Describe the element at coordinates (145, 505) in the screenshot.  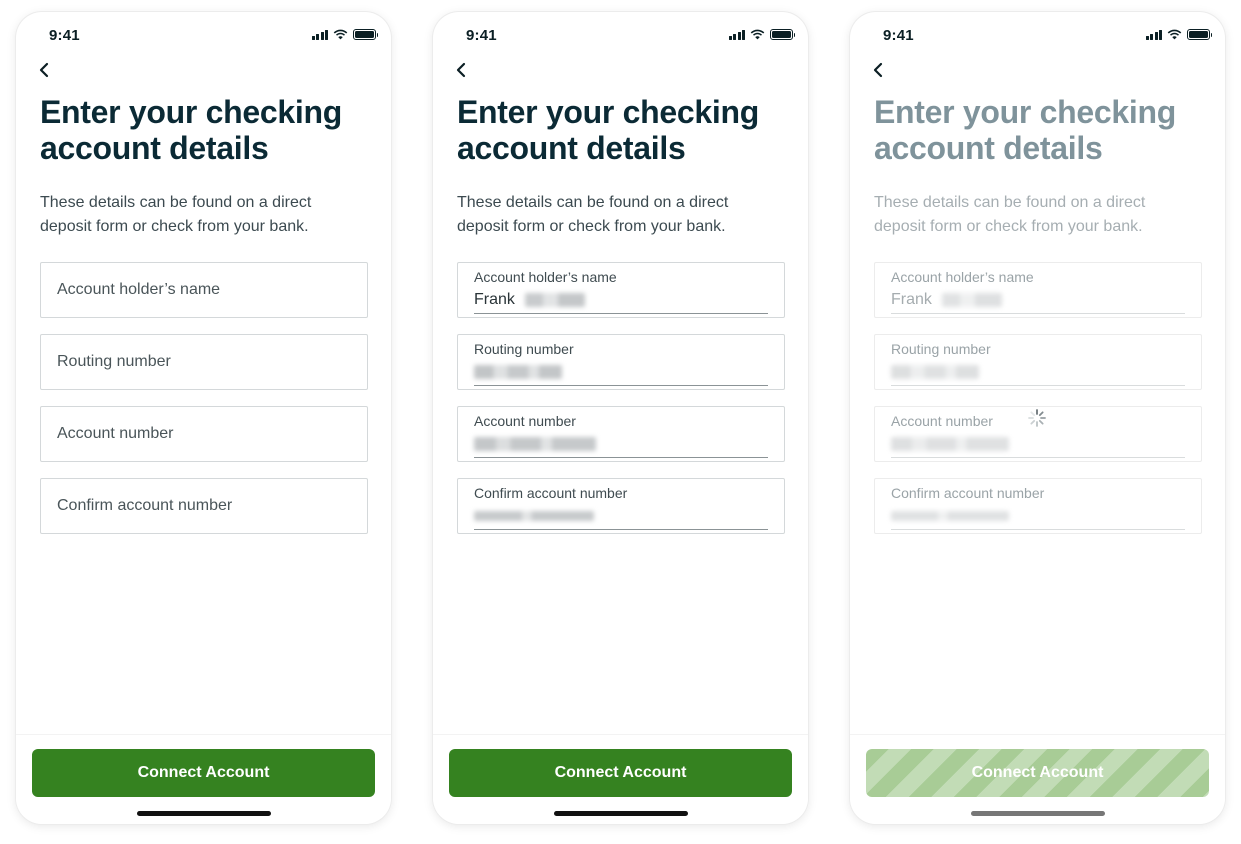
I see `field-placeholder: Confirm account number` at that location.